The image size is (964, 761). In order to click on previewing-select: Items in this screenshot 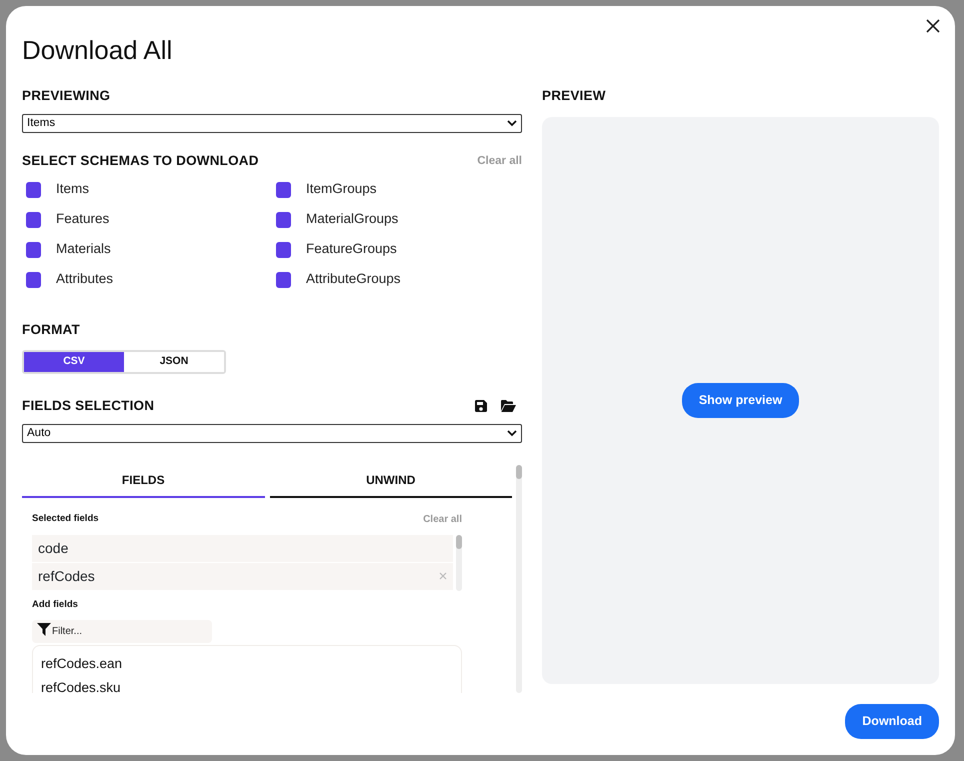, I will do `click(272, 124)`.